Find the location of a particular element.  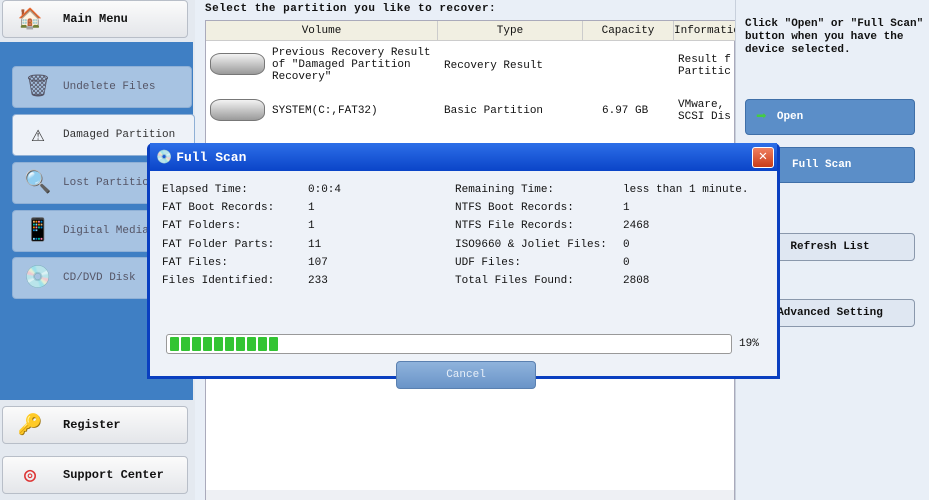

support-center-button: ◎ Support Center is located at coordinates (95, 475).